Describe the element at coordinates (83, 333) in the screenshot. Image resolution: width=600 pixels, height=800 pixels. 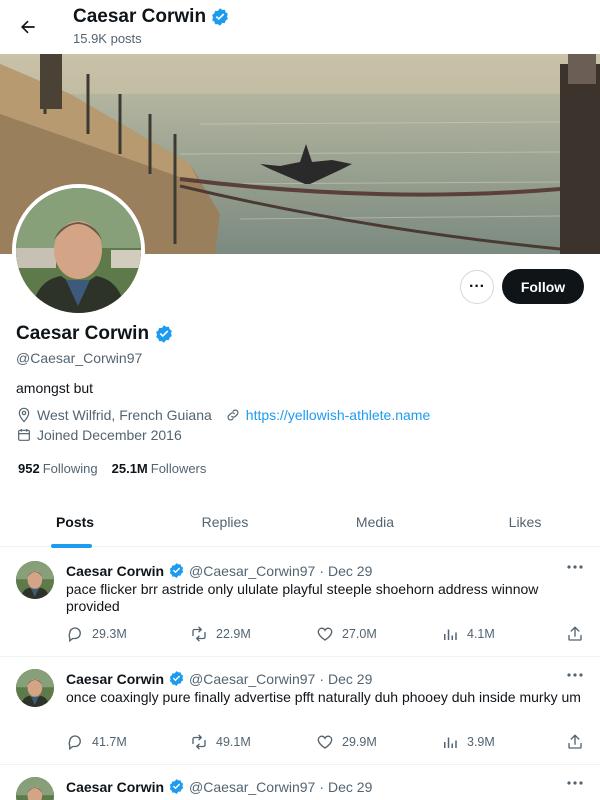
I see `profile-name-text: Caesar Corwin` at that location.